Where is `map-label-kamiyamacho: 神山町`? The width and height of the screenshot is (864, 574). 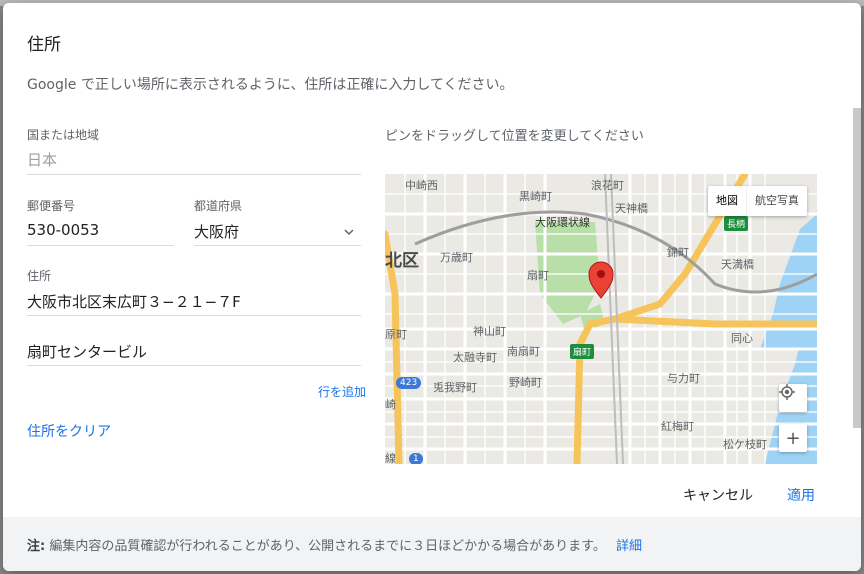
map-label-kamiyamacho: 神山町 is located at coordinates (489, 331).